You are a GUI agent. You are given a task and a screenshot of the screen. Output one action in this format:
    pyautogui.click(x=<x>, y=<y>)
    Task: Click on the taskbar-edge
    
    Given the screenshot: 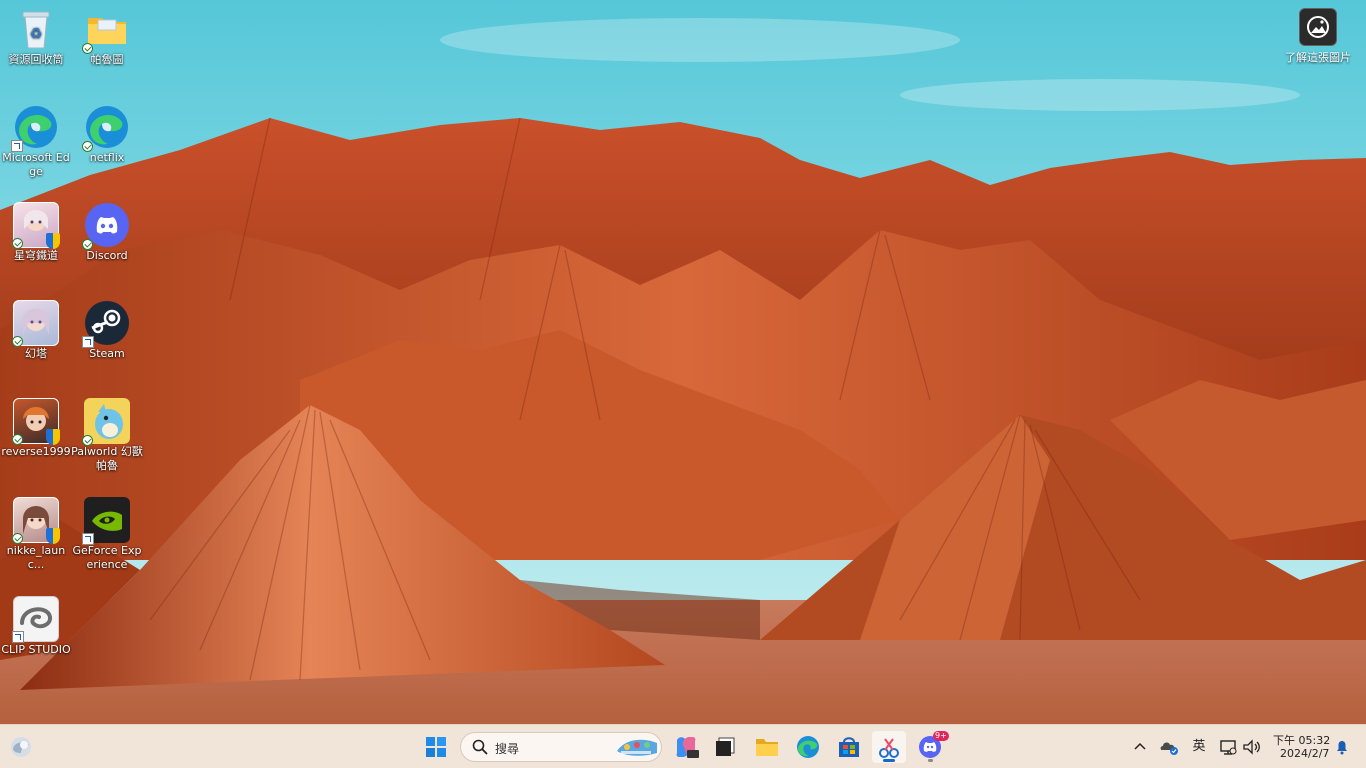 What is the action you would take?
    pyautogui.click(x=808, y=747)
    